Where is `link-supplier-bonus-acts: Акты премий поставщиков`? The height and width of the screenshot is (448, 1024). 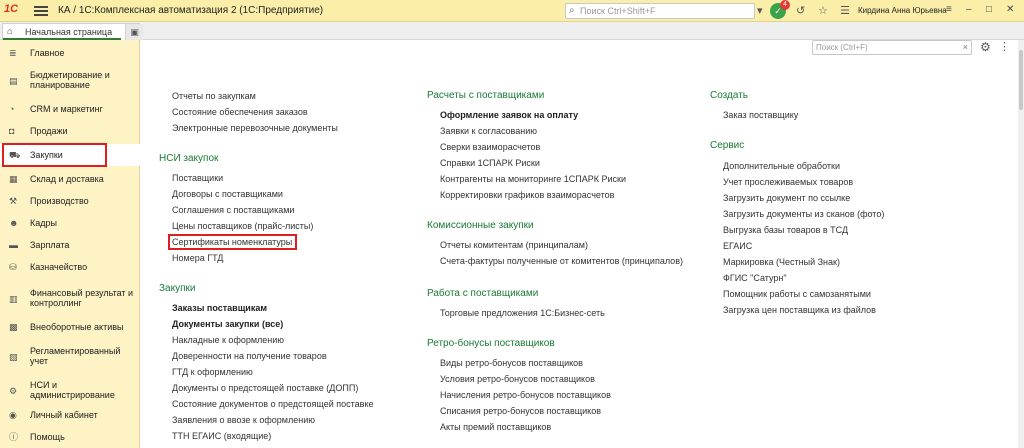
link-supplier-bonus-acts: Акты премий поставщиков is located at coordinates (495, 427).